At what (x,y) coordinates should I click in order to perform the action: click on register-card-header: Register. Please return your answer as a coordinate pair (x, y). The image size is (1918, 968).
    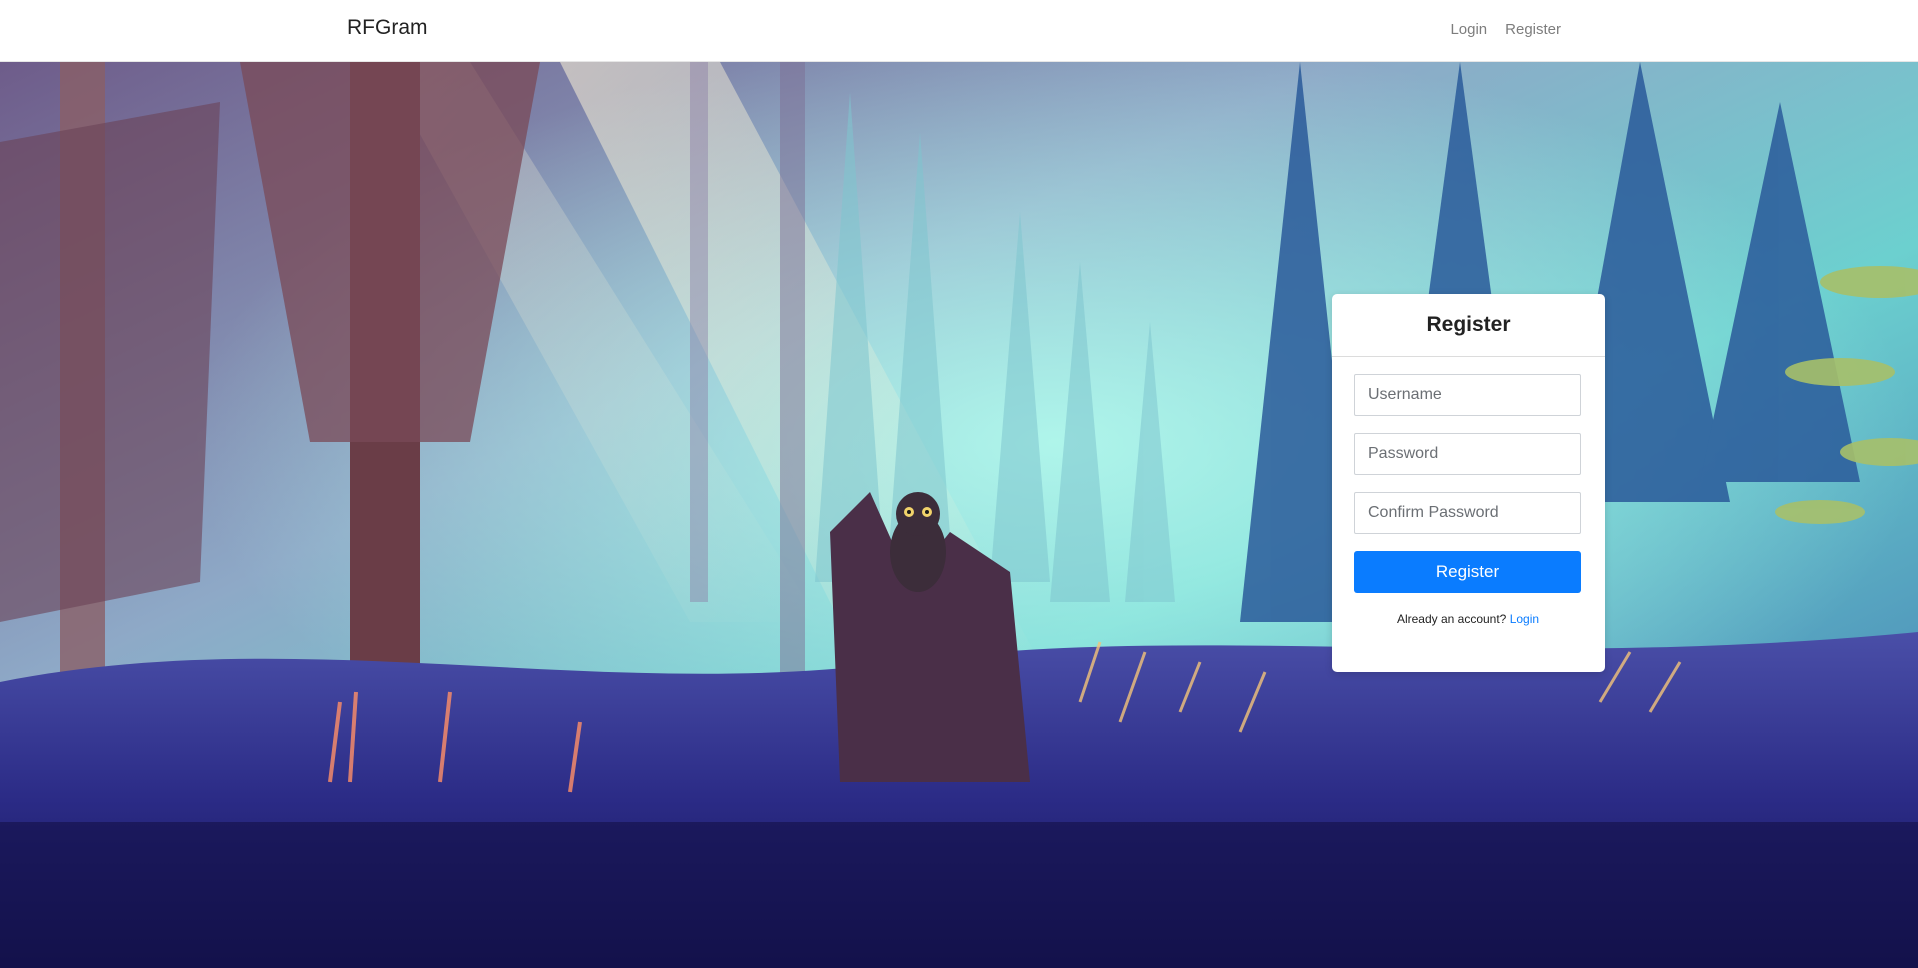
    Looking at the image, I should click on (1468, 325).